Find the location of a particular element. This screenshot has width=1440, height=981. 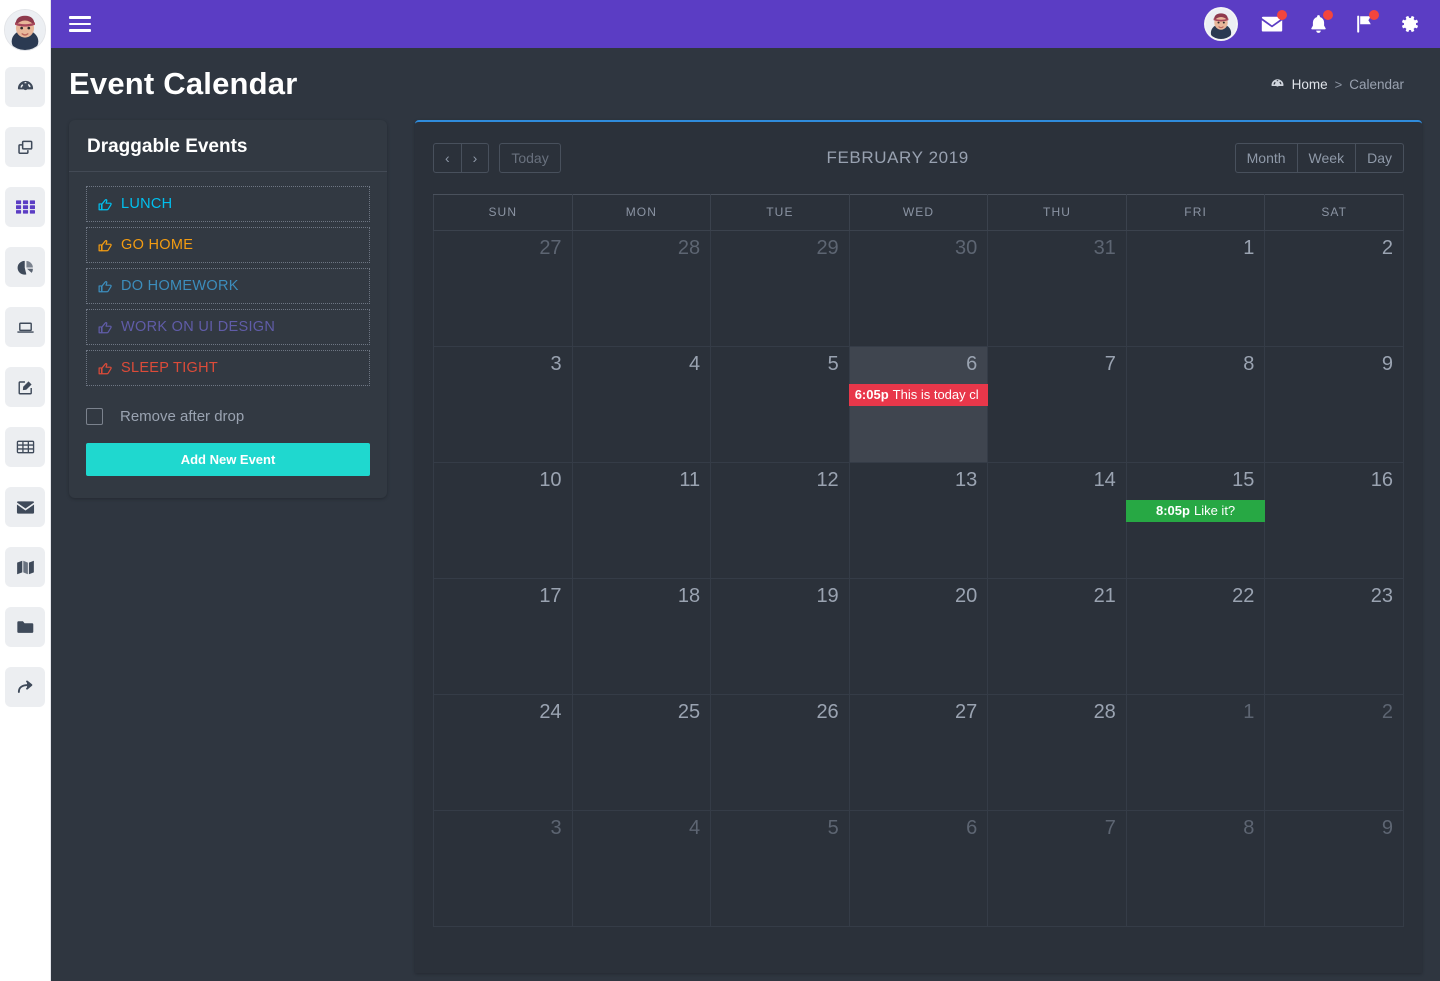

dashboard-icon is located at coordinates (25, 87).